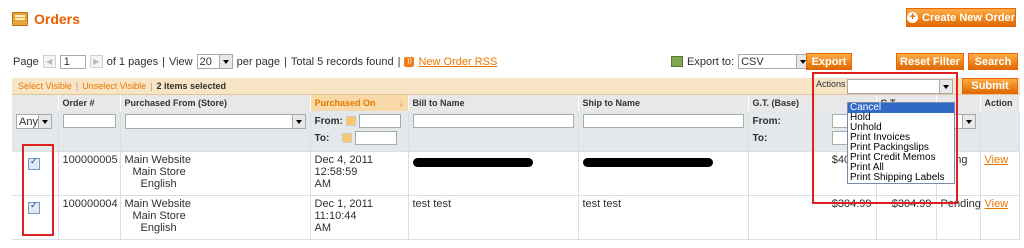 The image size is (1024, 248). What do you see at coordinates (493, 103) in the screenshot?
I see `col-bill-to-name: Bill to Name` at bounding box center [493, 103].